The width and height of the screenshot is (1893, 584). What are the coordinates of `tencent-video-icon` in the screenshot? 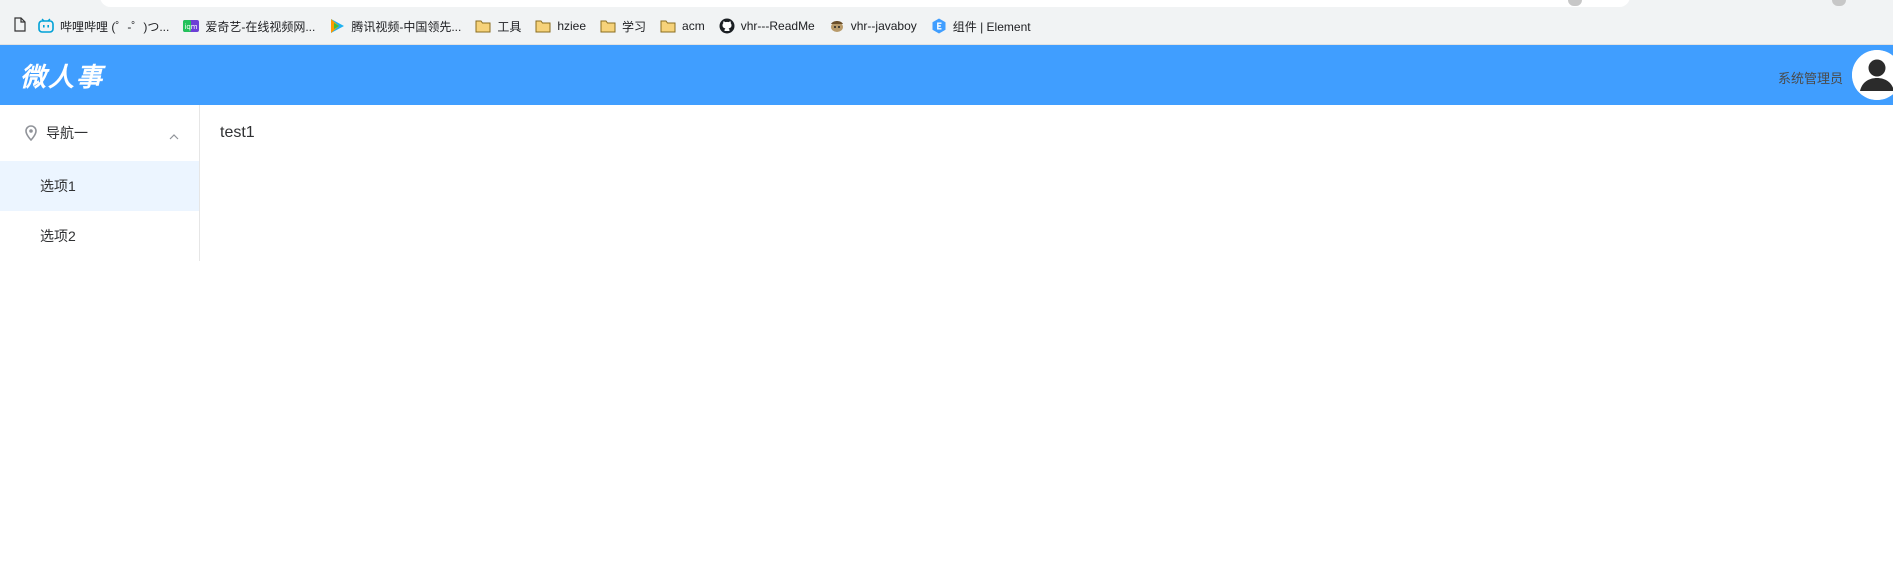 It's located at (337, 26).